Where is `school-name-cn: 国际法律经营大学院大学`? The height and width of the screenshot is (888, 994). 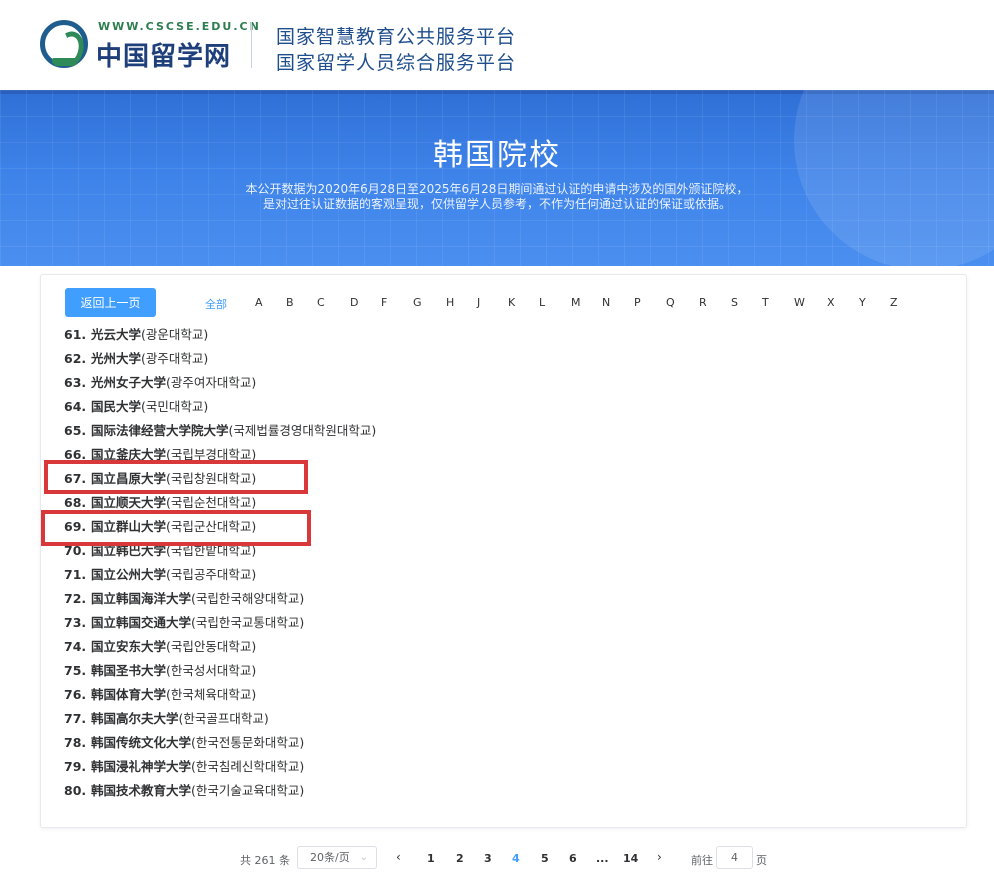
school-name-cn: 国际法律经营大学院大学 is located at coordinates (160, 430).